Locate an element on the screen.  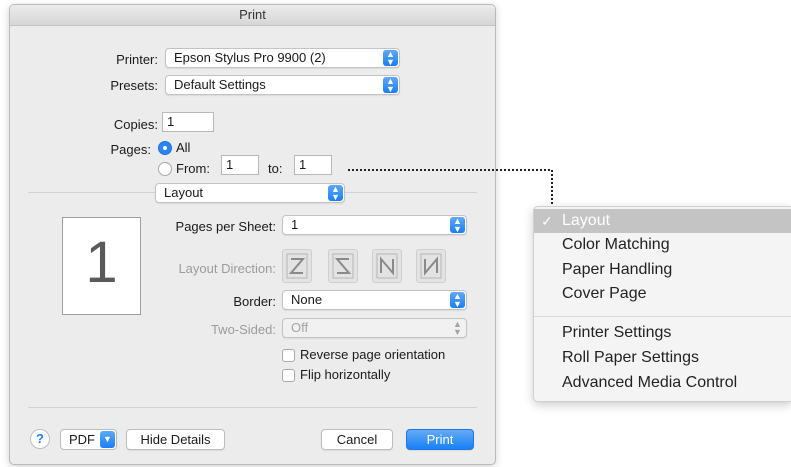
menu-item-label: Printer Settings is located at coordinates (617, 332).